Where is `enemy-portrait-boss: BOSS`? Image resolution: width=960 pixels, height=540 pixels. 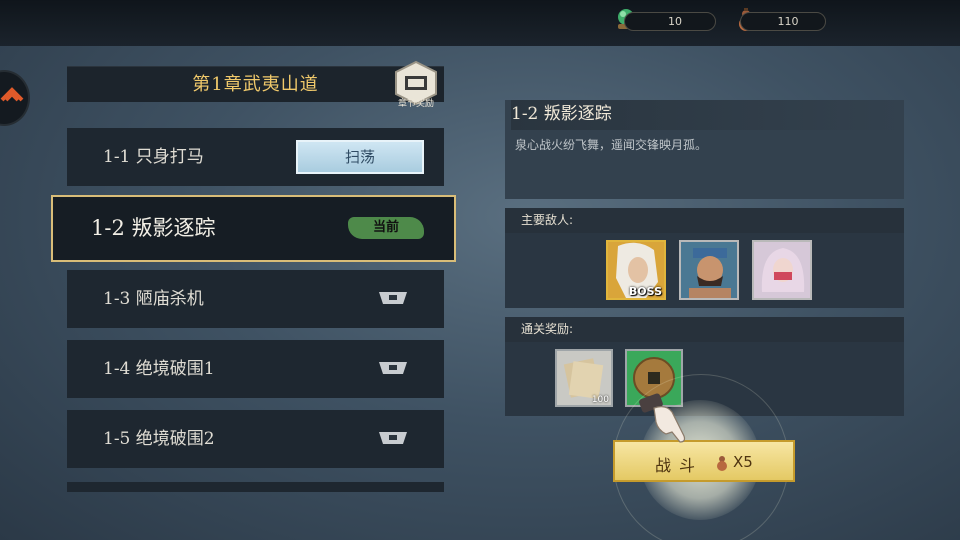
enemy-portrait-boss: BOSS is located at coordinates (636, 270).